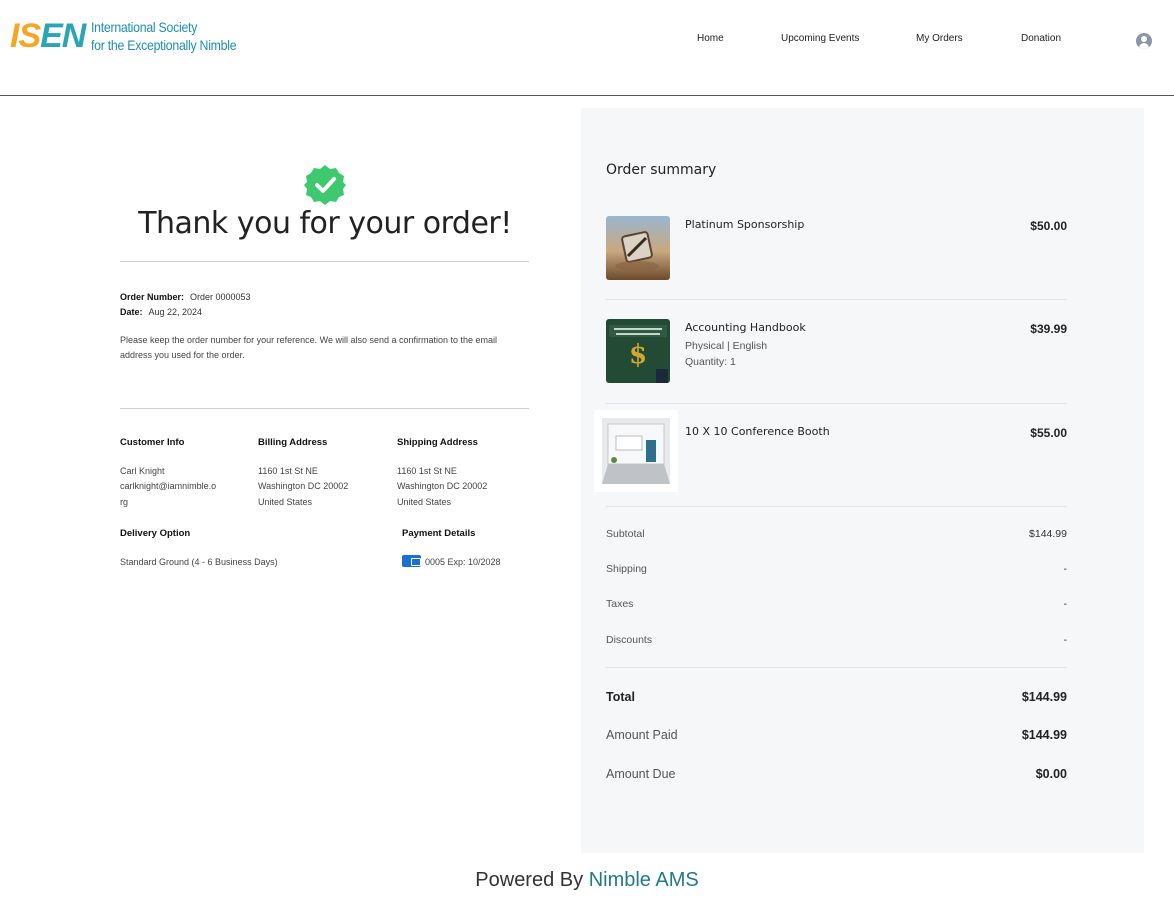  What do you see at coordinates (587, 41) in the screenshot?
I see `main-nav: Home Upcoming Events My Orders Donation` at bounding box center [587, 41].